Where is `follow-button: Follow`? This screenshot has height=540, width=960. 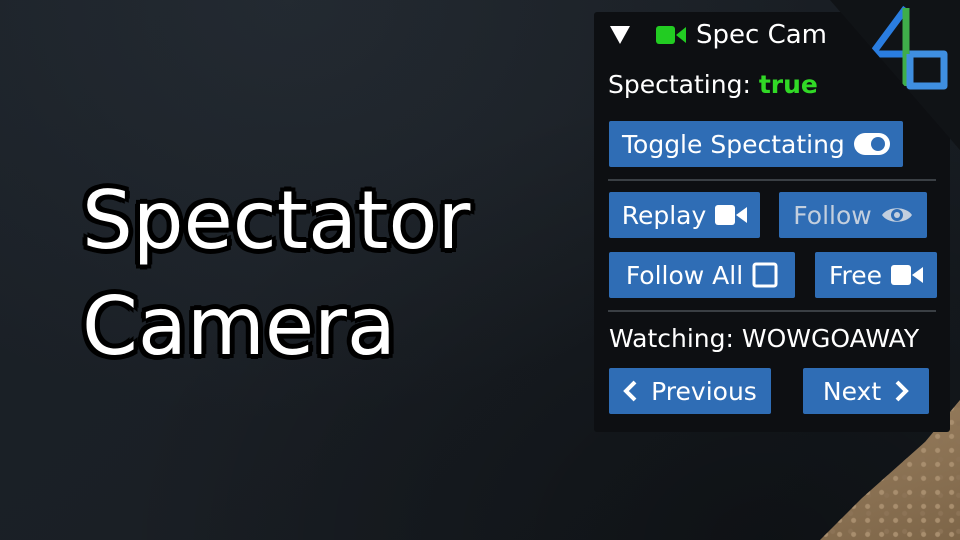
follow-button: Follow is located at coordinates (853, 215).